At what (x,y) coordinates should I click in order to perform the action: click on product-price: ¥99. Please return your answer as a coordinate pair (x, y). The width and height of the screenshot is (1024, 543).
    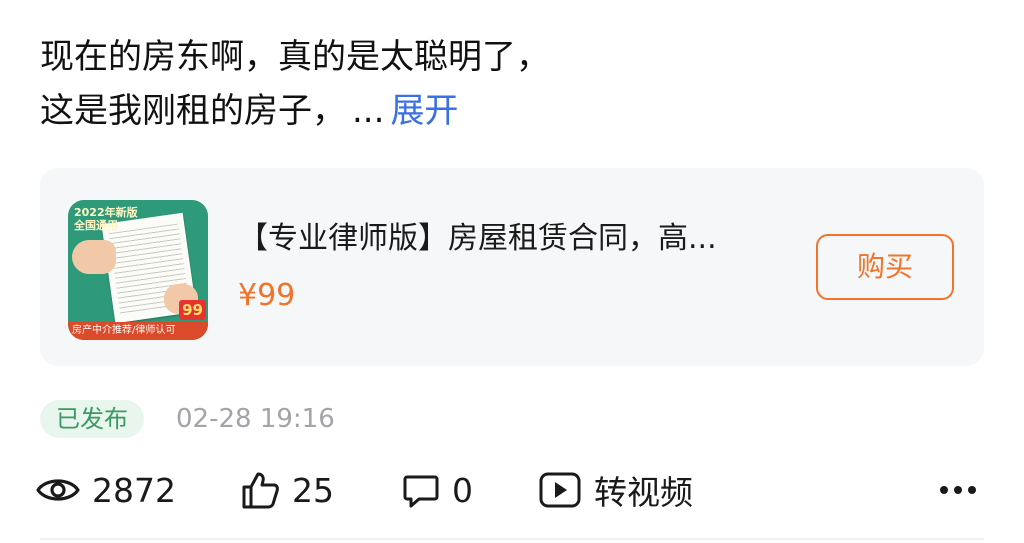
    Looking at the image, I should click on (267, 295).